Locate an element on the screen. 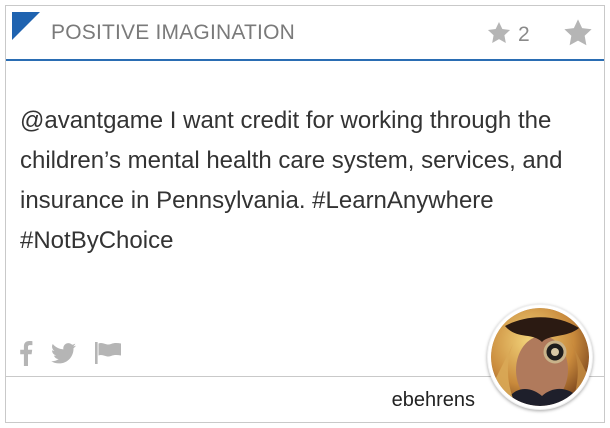  star-count: 2 is located at coordinates (508, 35).